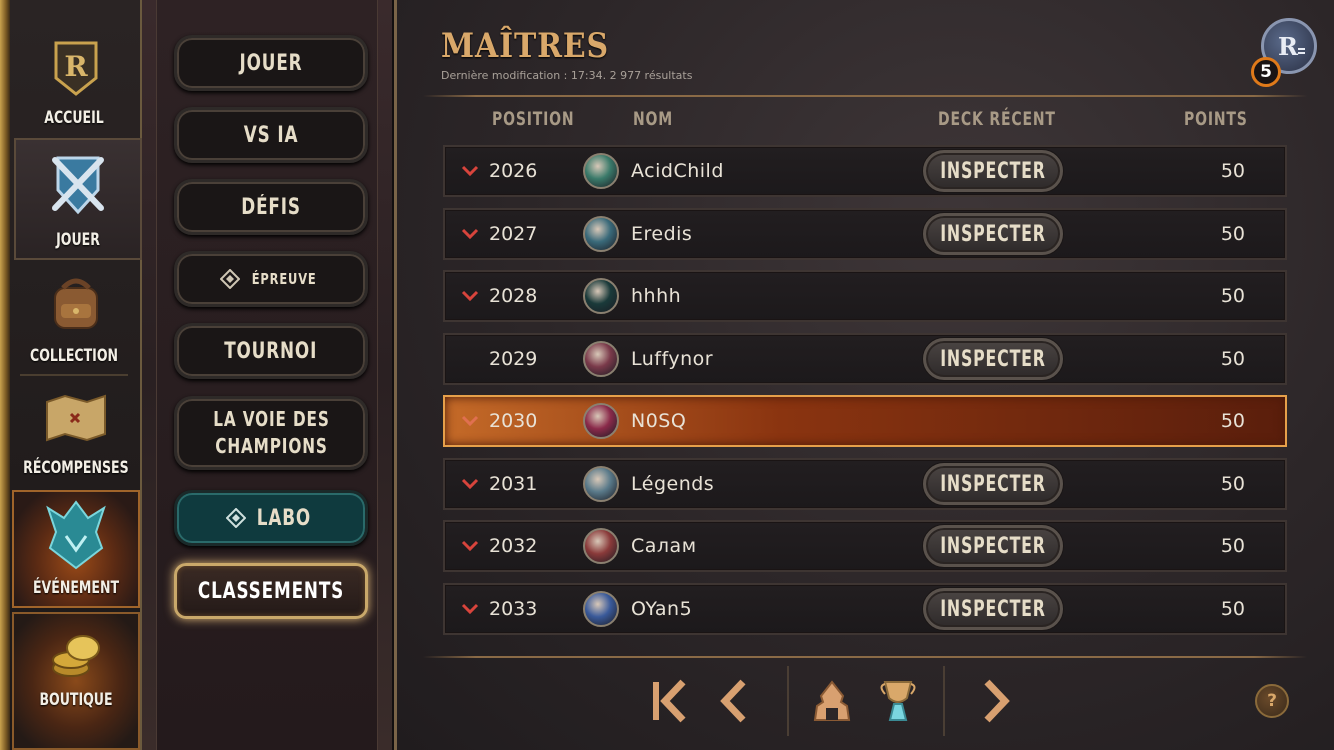  Describe the element at coordinates (271, 63) in the screenshot. I see `jouer-button: JOUER` at that location.